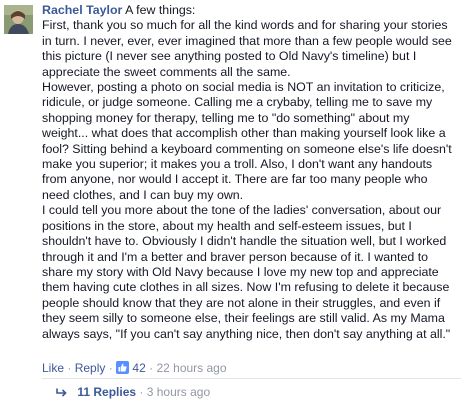 Image resolution: width=461 pixels, height=409 pixels. I want to click on comment-intro: A few things:, so click(160, 10).